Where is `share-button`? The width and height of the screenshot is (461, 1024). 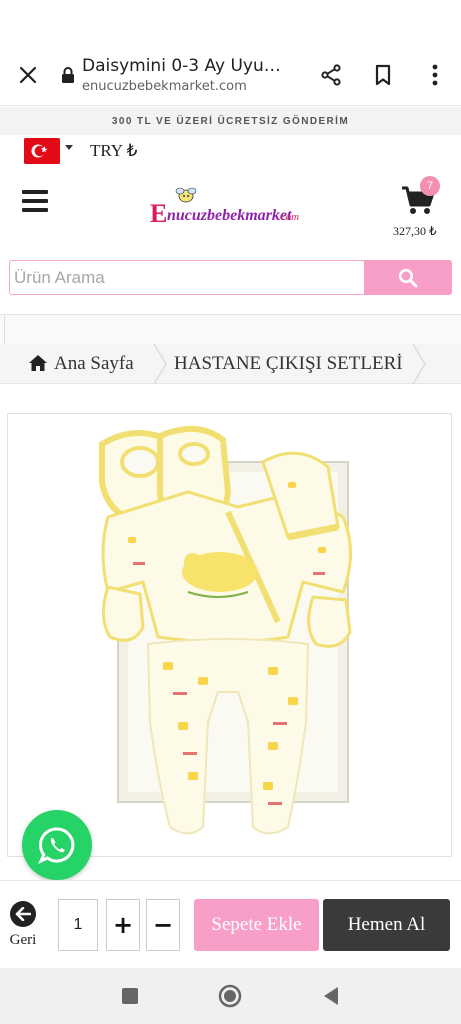 share-button is located at coordinates (331, 75).